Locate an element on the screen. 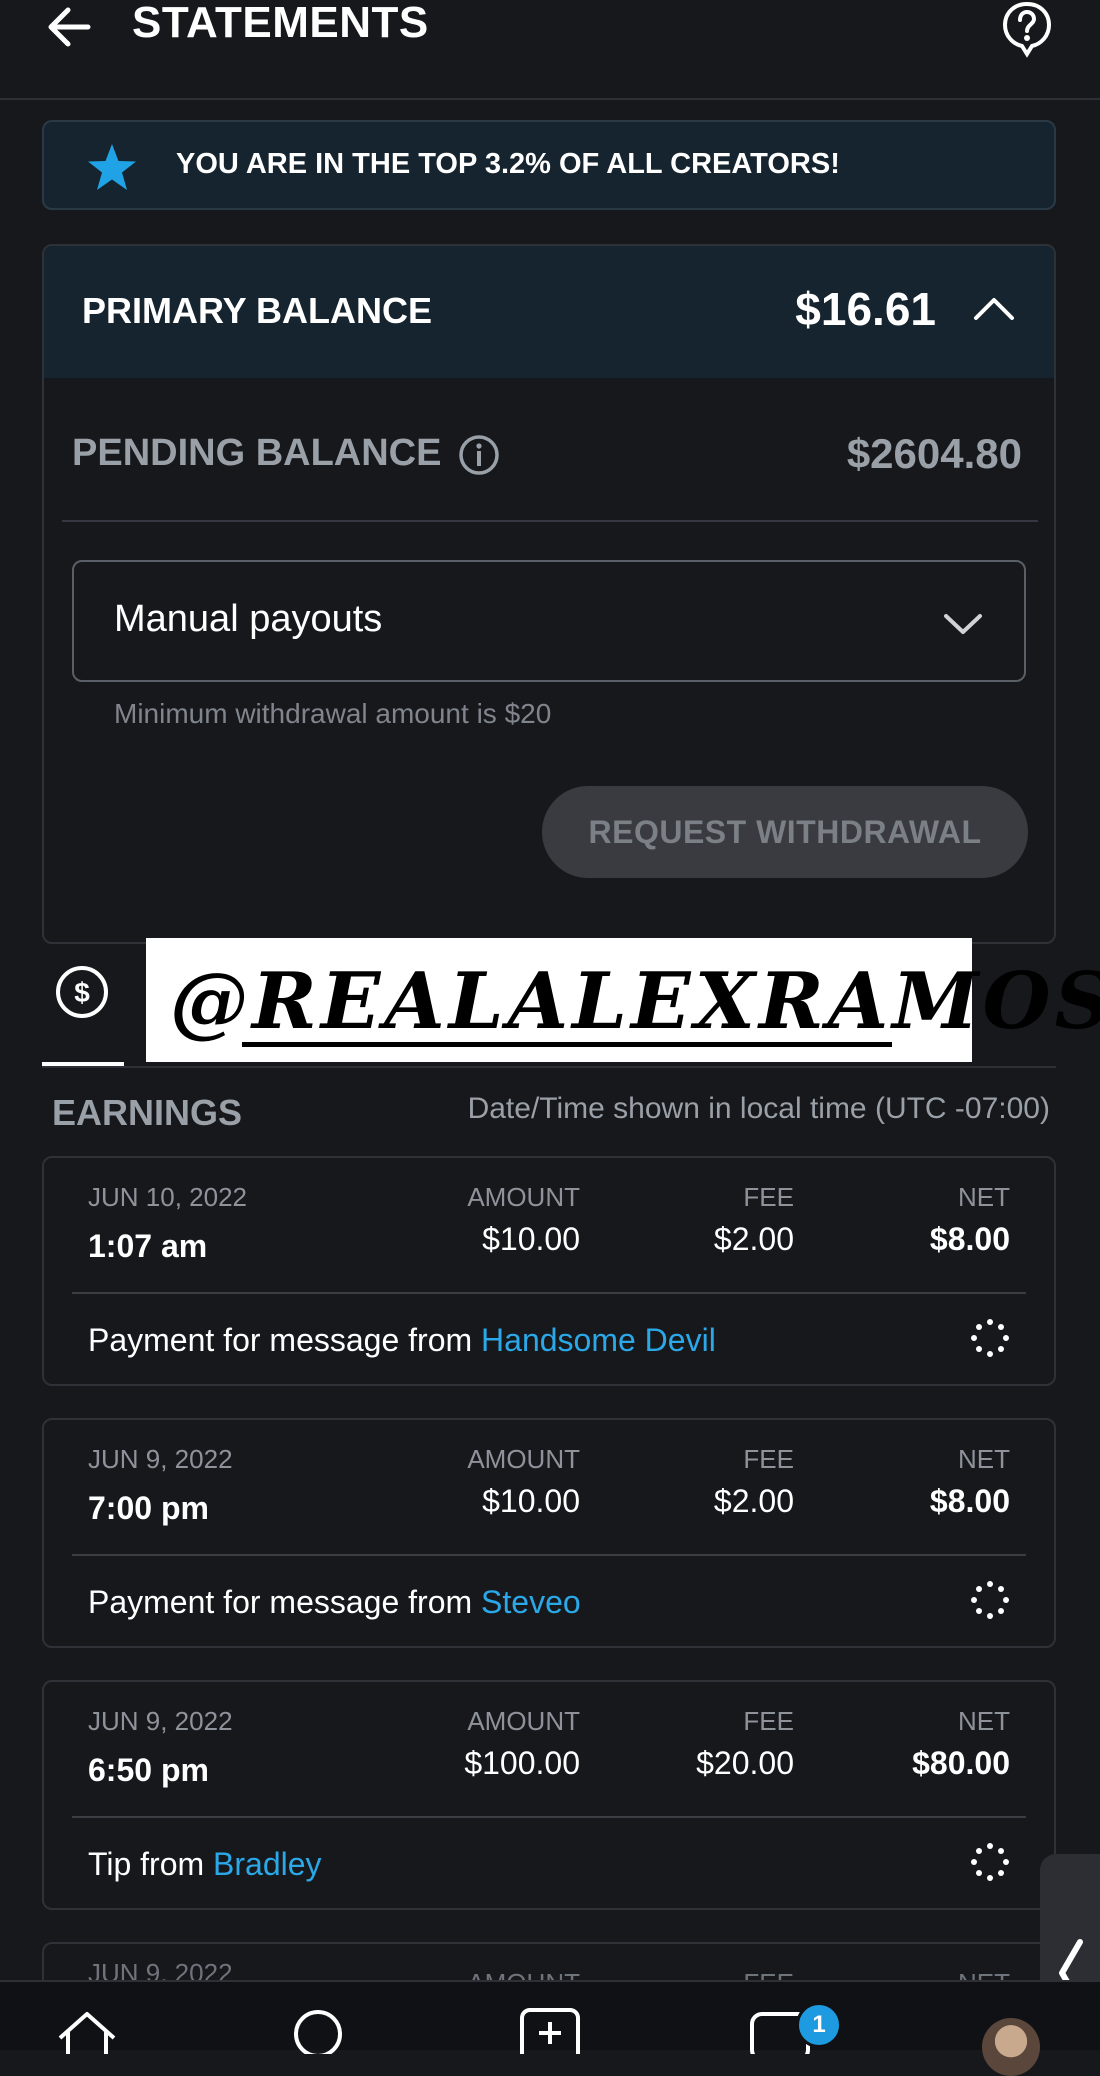 This screenshot has width=1100, height=2076. chevron-down-icon is located at coordinates (963, 624).